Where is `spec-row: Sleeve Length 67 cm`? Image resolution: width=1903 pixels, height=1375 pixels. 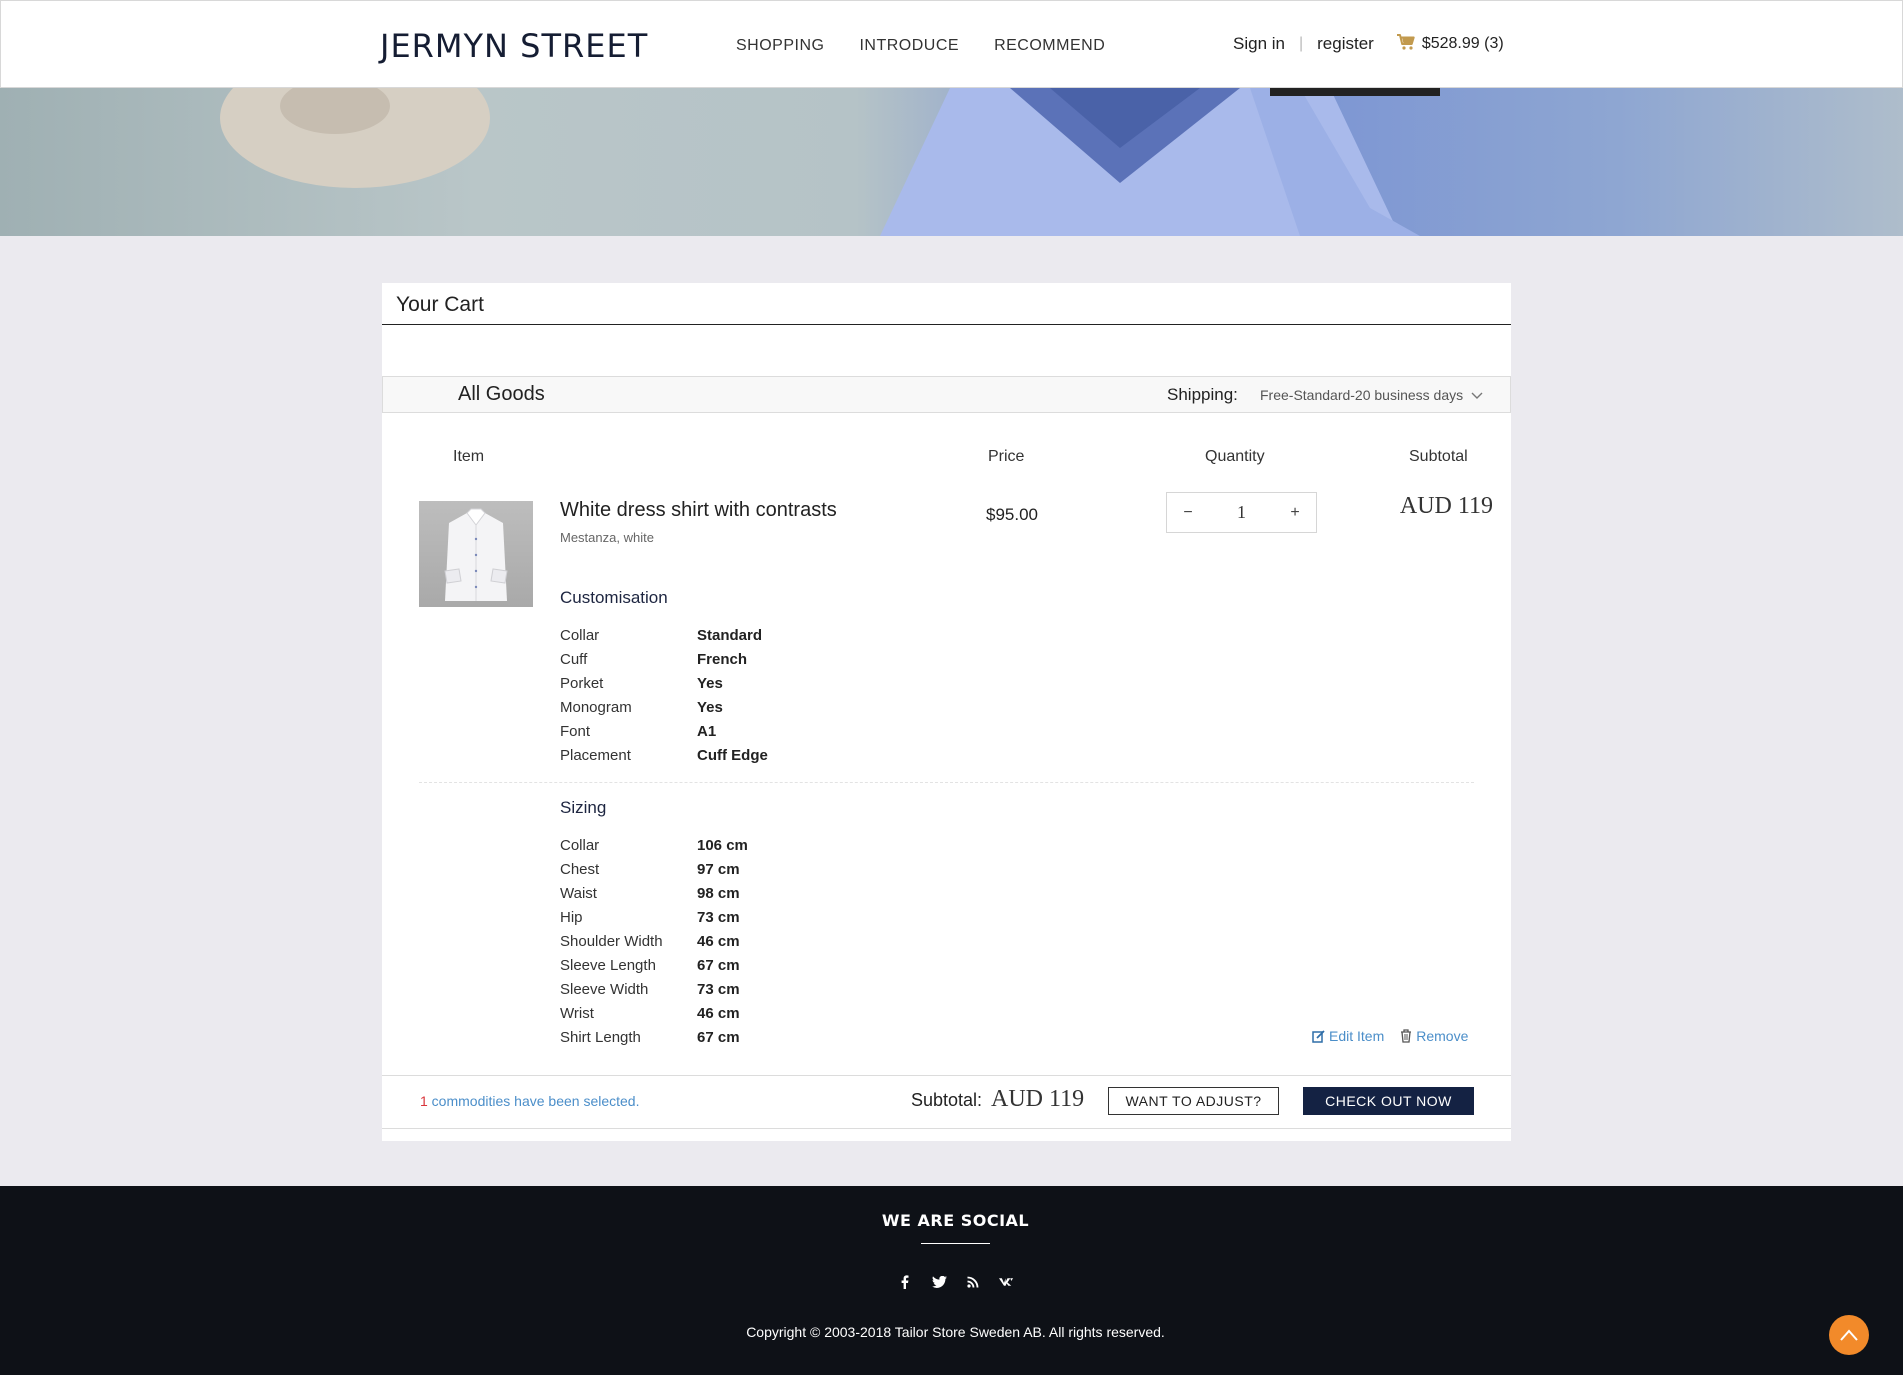 spec-row: Sleeve Length 67 cm is located at coordinates (650, 965).